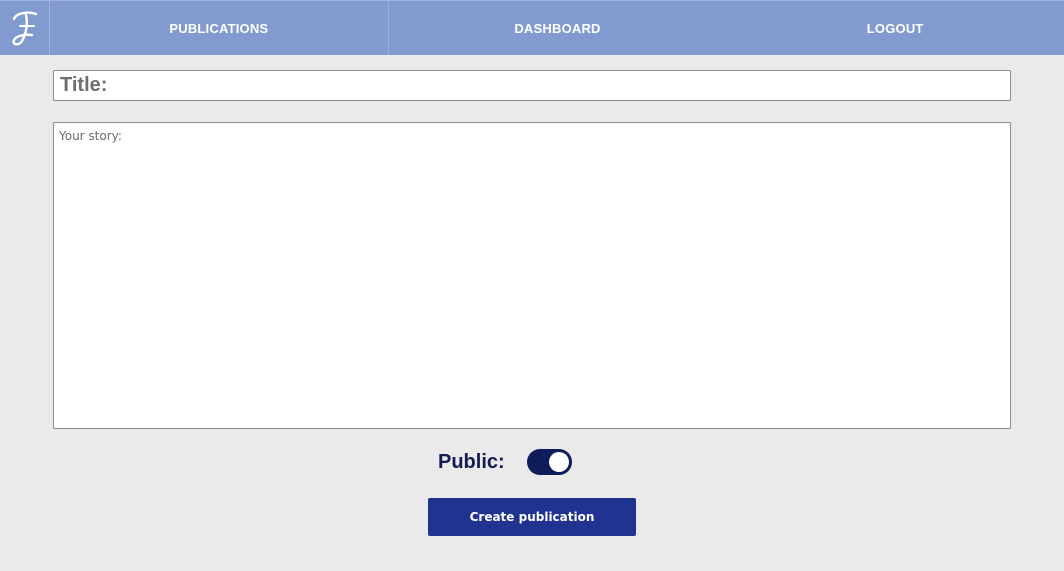 The height and width of the screenshot is (571, 1064). I want to click on nav-publications: PUBLICATIONS, so click(219, 28).